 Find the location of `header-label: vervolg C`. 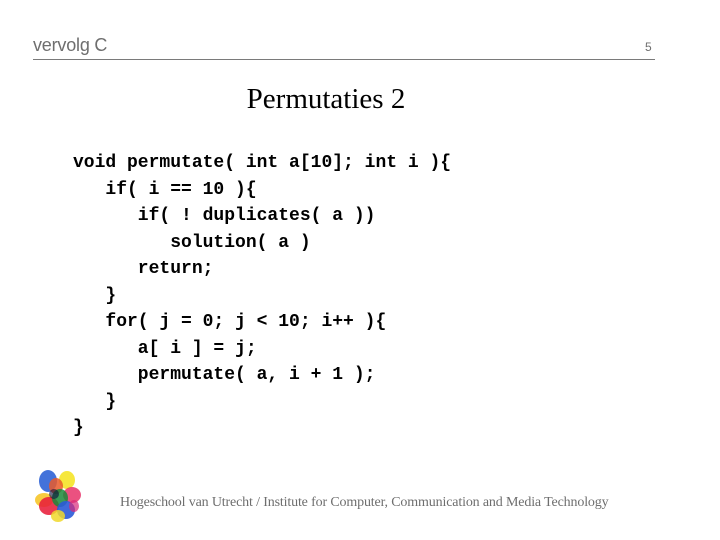

header-label: vervolg C is located at coordinates (70, 45).